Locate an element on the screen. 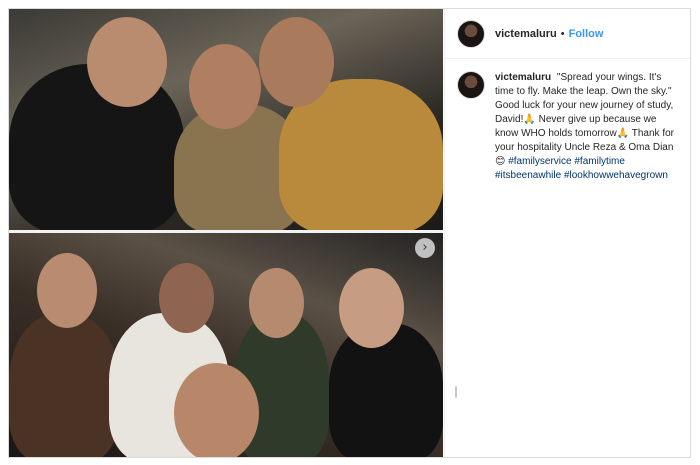 The image size is (700, 465). hashtag-link: #lookhowwehavegrown is located at coordinates (616, 175).